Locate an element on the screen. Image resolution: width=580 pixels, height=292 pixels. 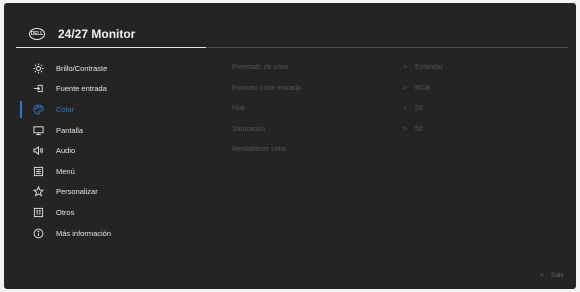
menu-item-menu: Menú is located at coordinates (104, 171).